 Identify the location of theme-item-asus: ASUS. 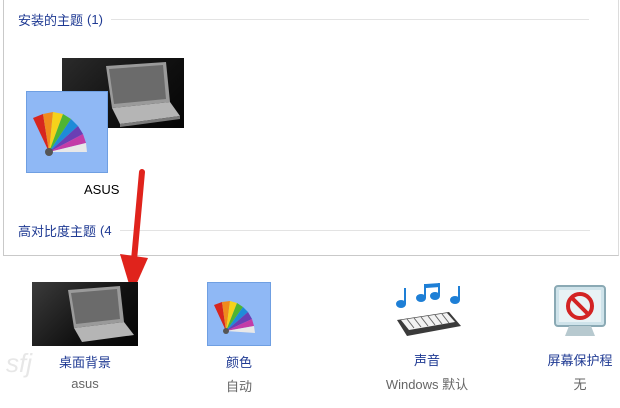
(107, 128).